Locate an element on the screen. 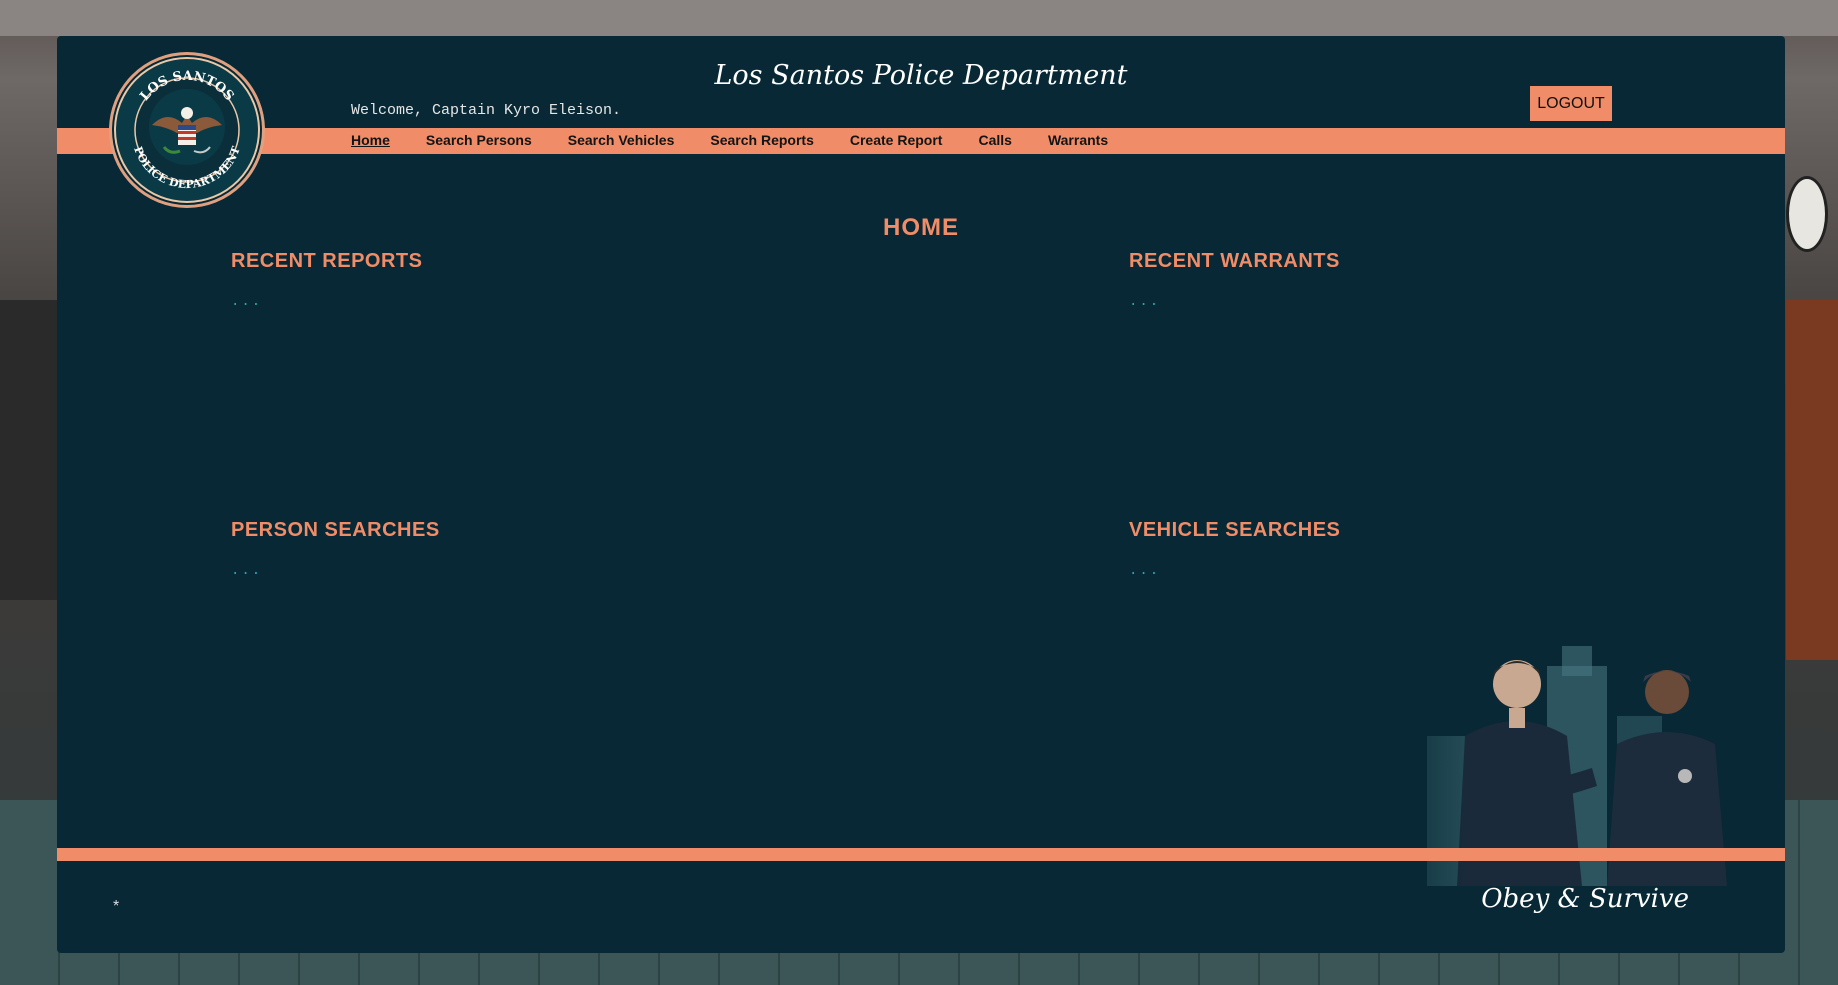 The image size is (1838, 985). footer-motto: Obey & Survive is located at coordinates (1585, 899).